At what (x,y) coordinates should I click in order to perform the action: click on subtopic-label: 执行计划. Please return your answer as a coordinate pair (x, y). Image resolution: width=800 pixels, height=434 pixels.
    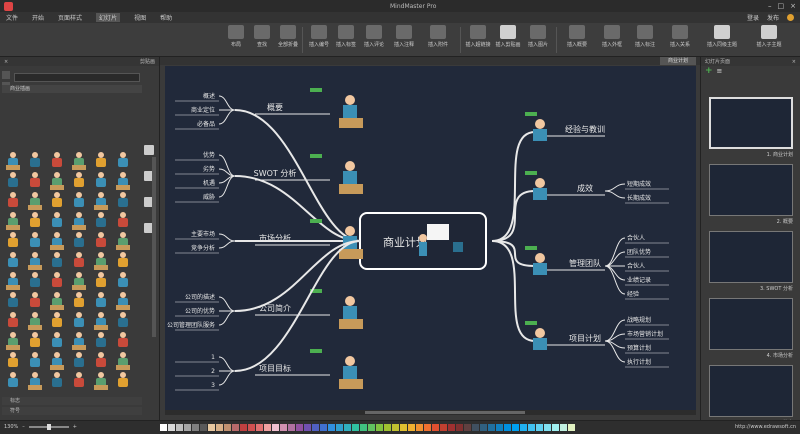
    Looking at the image, I should click on (639, 362).